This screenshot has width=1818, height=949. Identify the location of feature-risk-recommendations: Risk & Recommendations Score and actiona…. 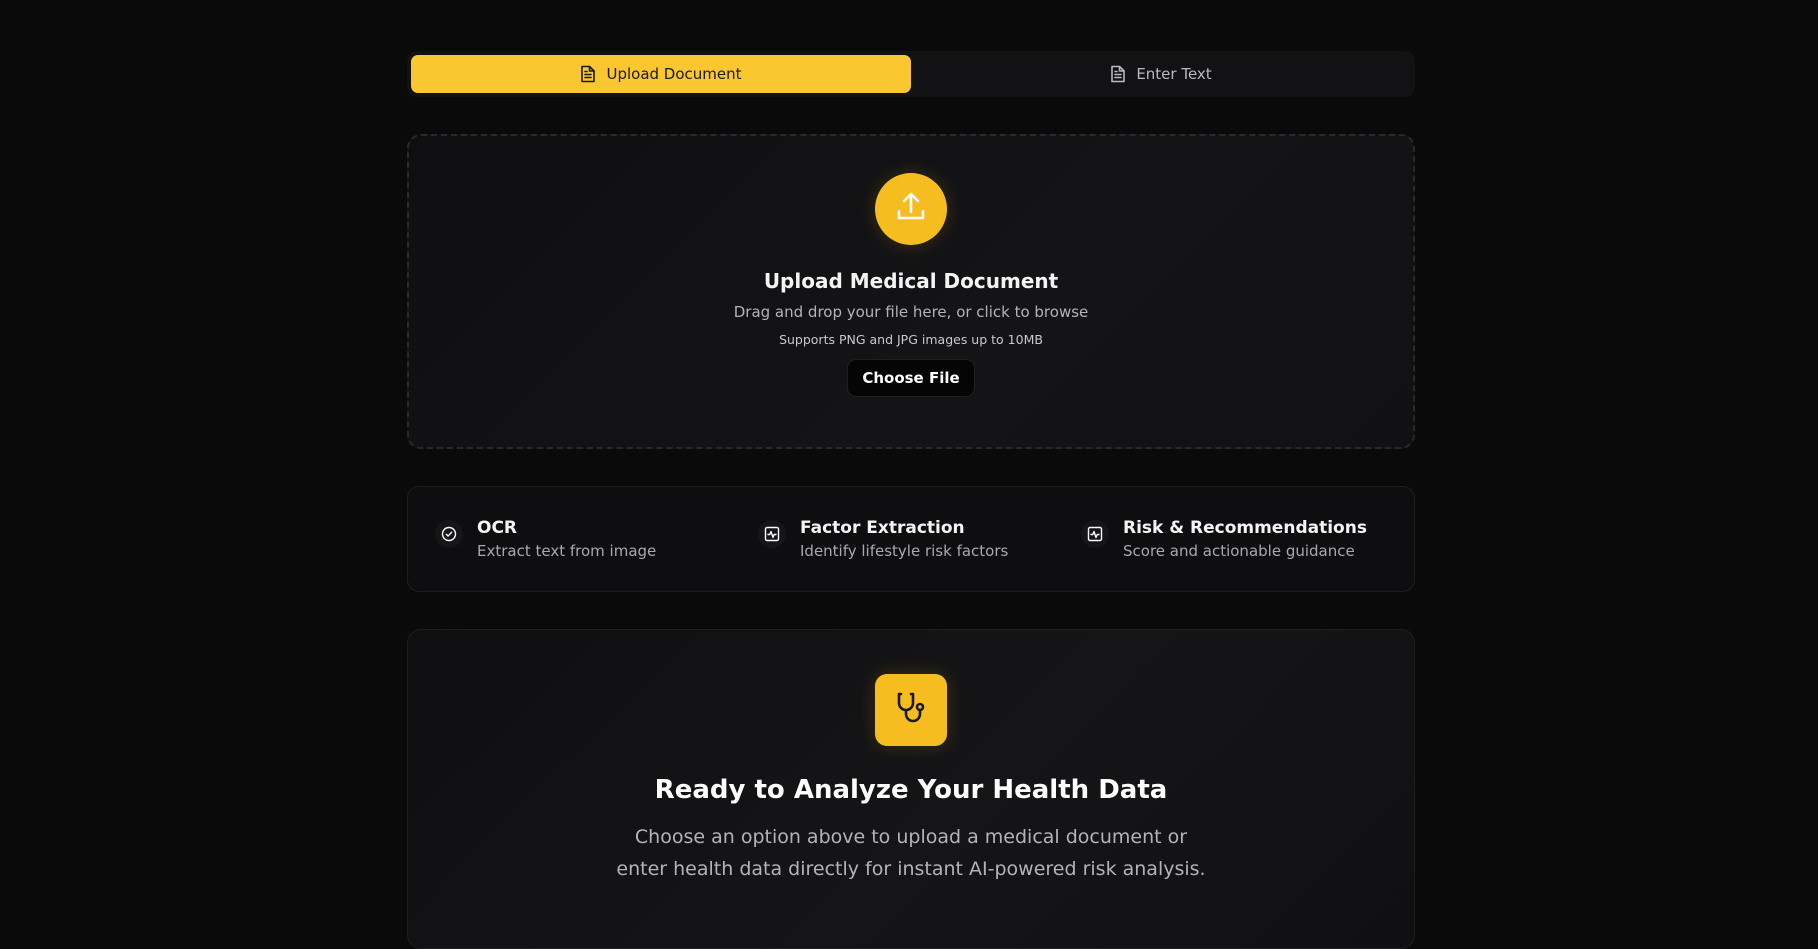
(1224, 538).